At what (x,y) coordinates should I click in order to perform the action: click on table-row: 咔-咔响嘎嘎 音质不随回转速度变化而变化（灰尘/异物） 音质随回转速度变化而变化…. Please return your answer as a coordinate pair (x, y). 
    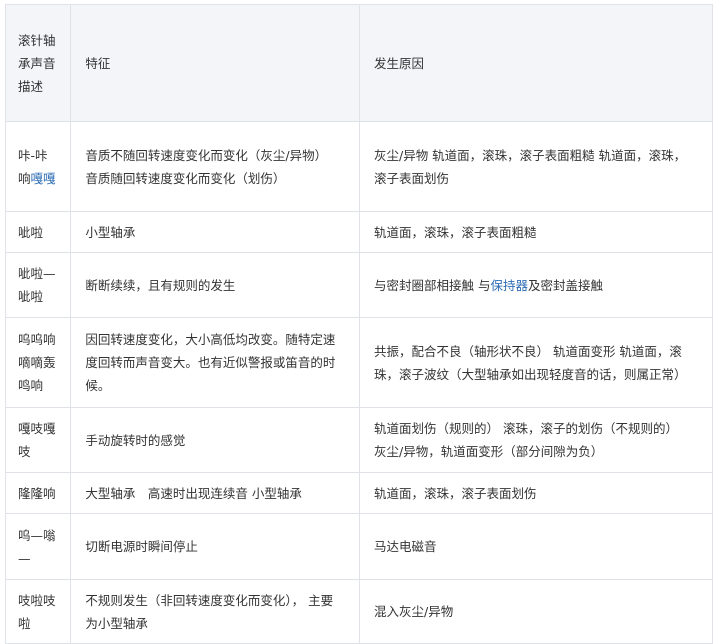
    Looking at the image, I should click on (359, 166).